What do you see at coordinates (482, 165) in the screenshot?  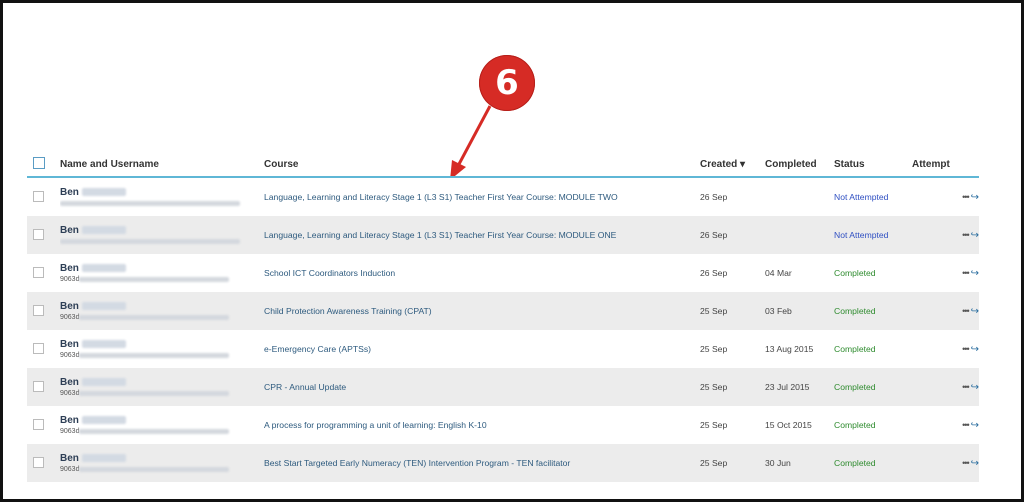 I see `col-header-course: Course` at bounding box center [482, 165].